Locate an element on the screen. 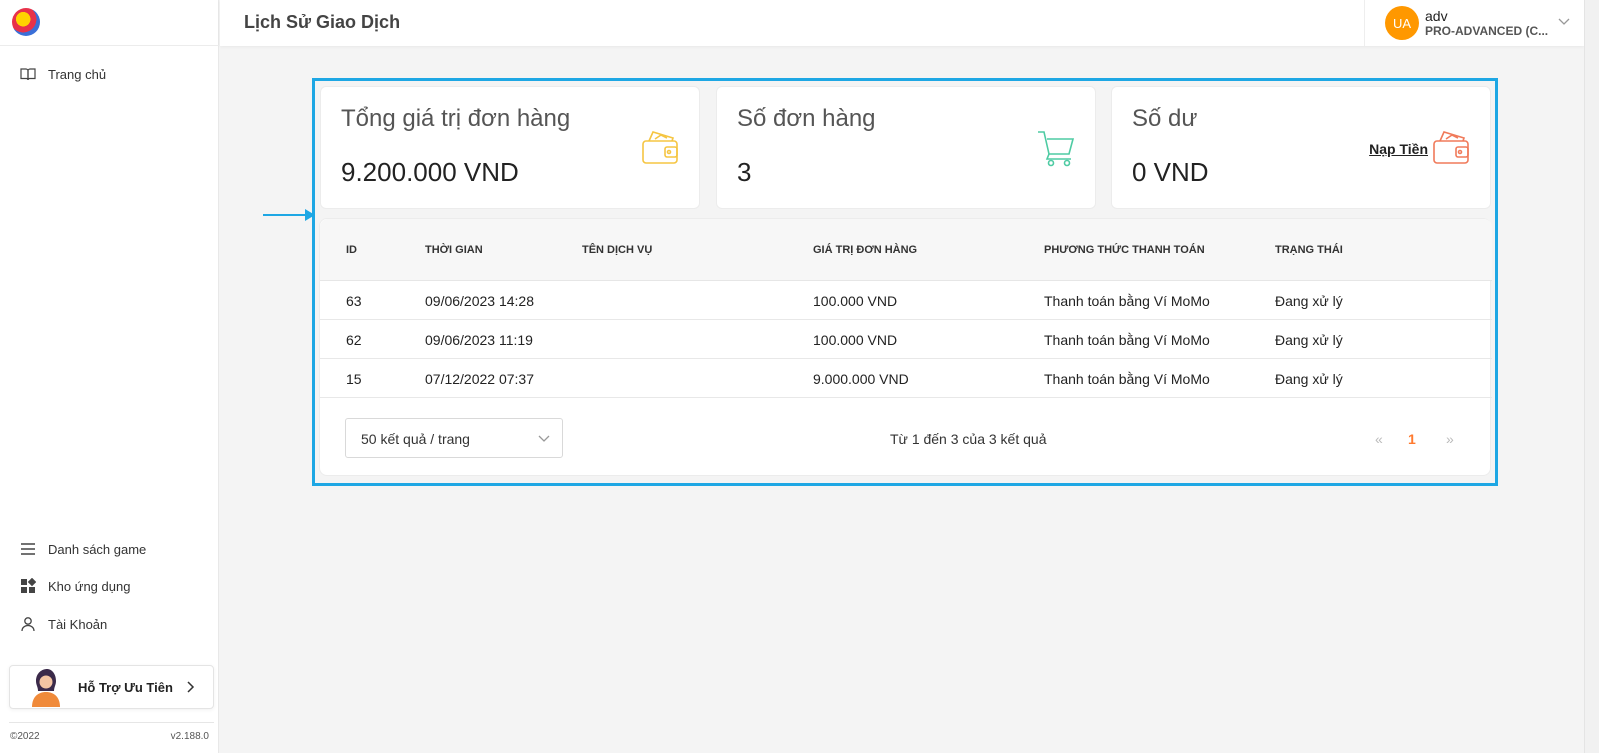 Image resolution: width=1599 pixels, height=753 pixels. sidebar-item-home: Trang chủ is located at coordinates (63, 74).